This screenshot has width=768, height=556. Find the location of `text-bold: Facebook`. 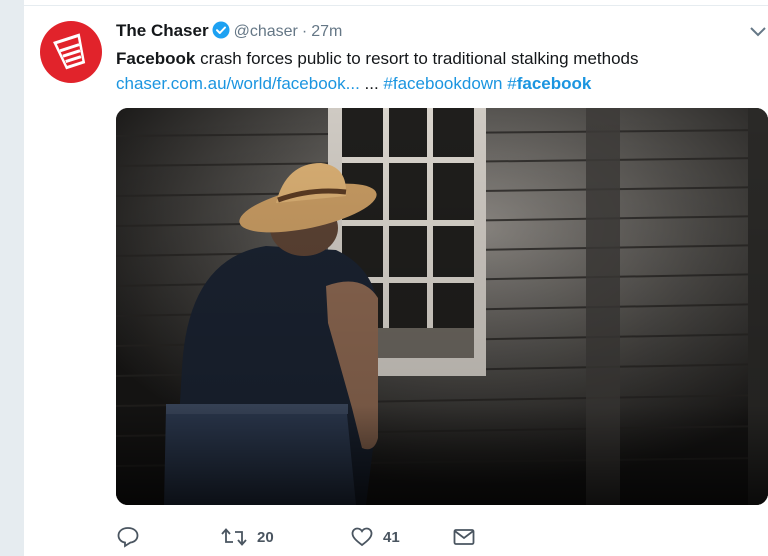

text-bold: Facebook is located at coordinates (156, 58).